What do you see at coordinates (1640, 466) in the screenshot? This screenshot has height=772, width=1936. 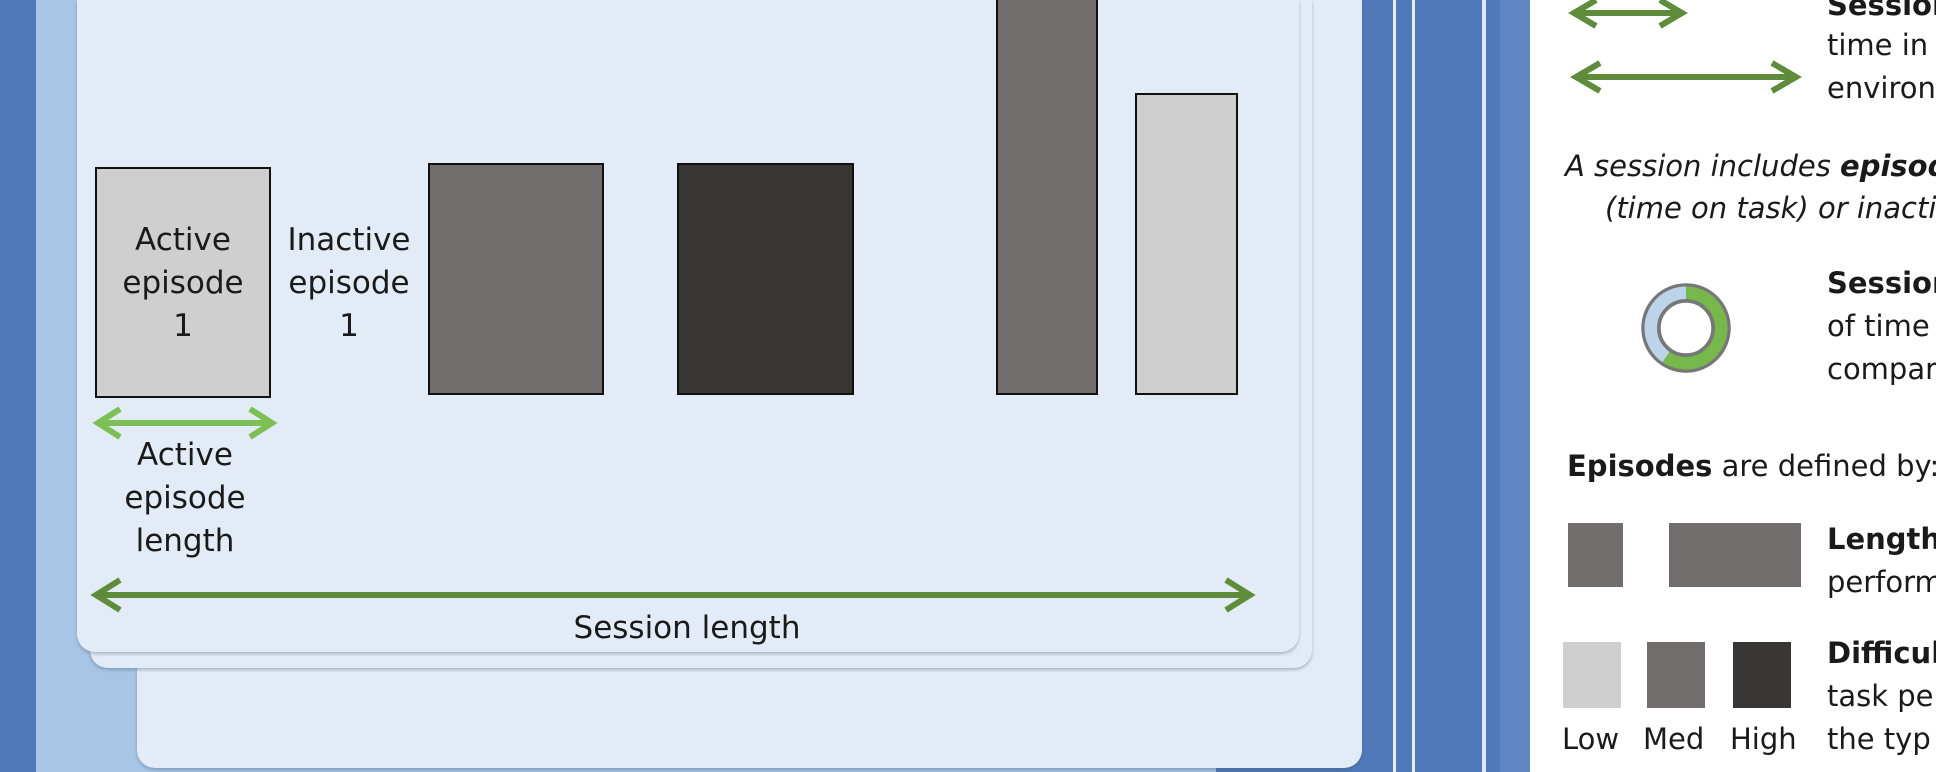 I see `episodes-bold: Episodes` at bounding box center [1640, 466].